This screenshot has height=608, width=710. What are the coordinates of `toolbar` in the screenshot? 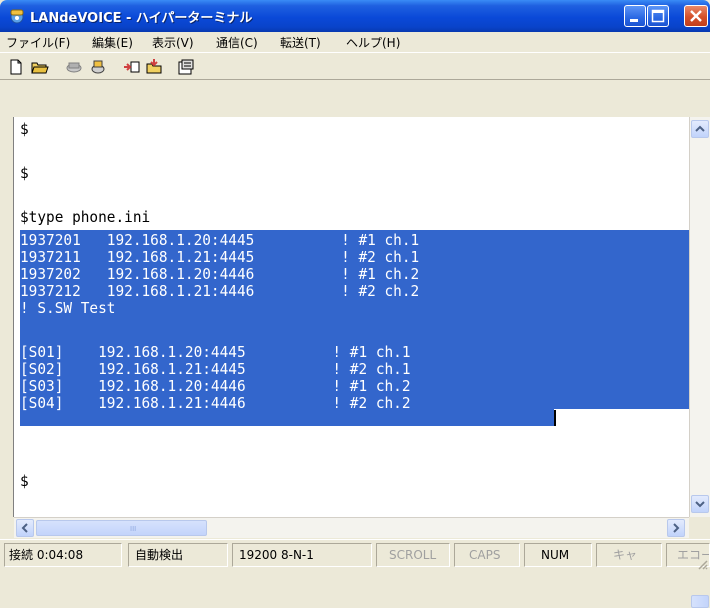 It's located at (355, 66).